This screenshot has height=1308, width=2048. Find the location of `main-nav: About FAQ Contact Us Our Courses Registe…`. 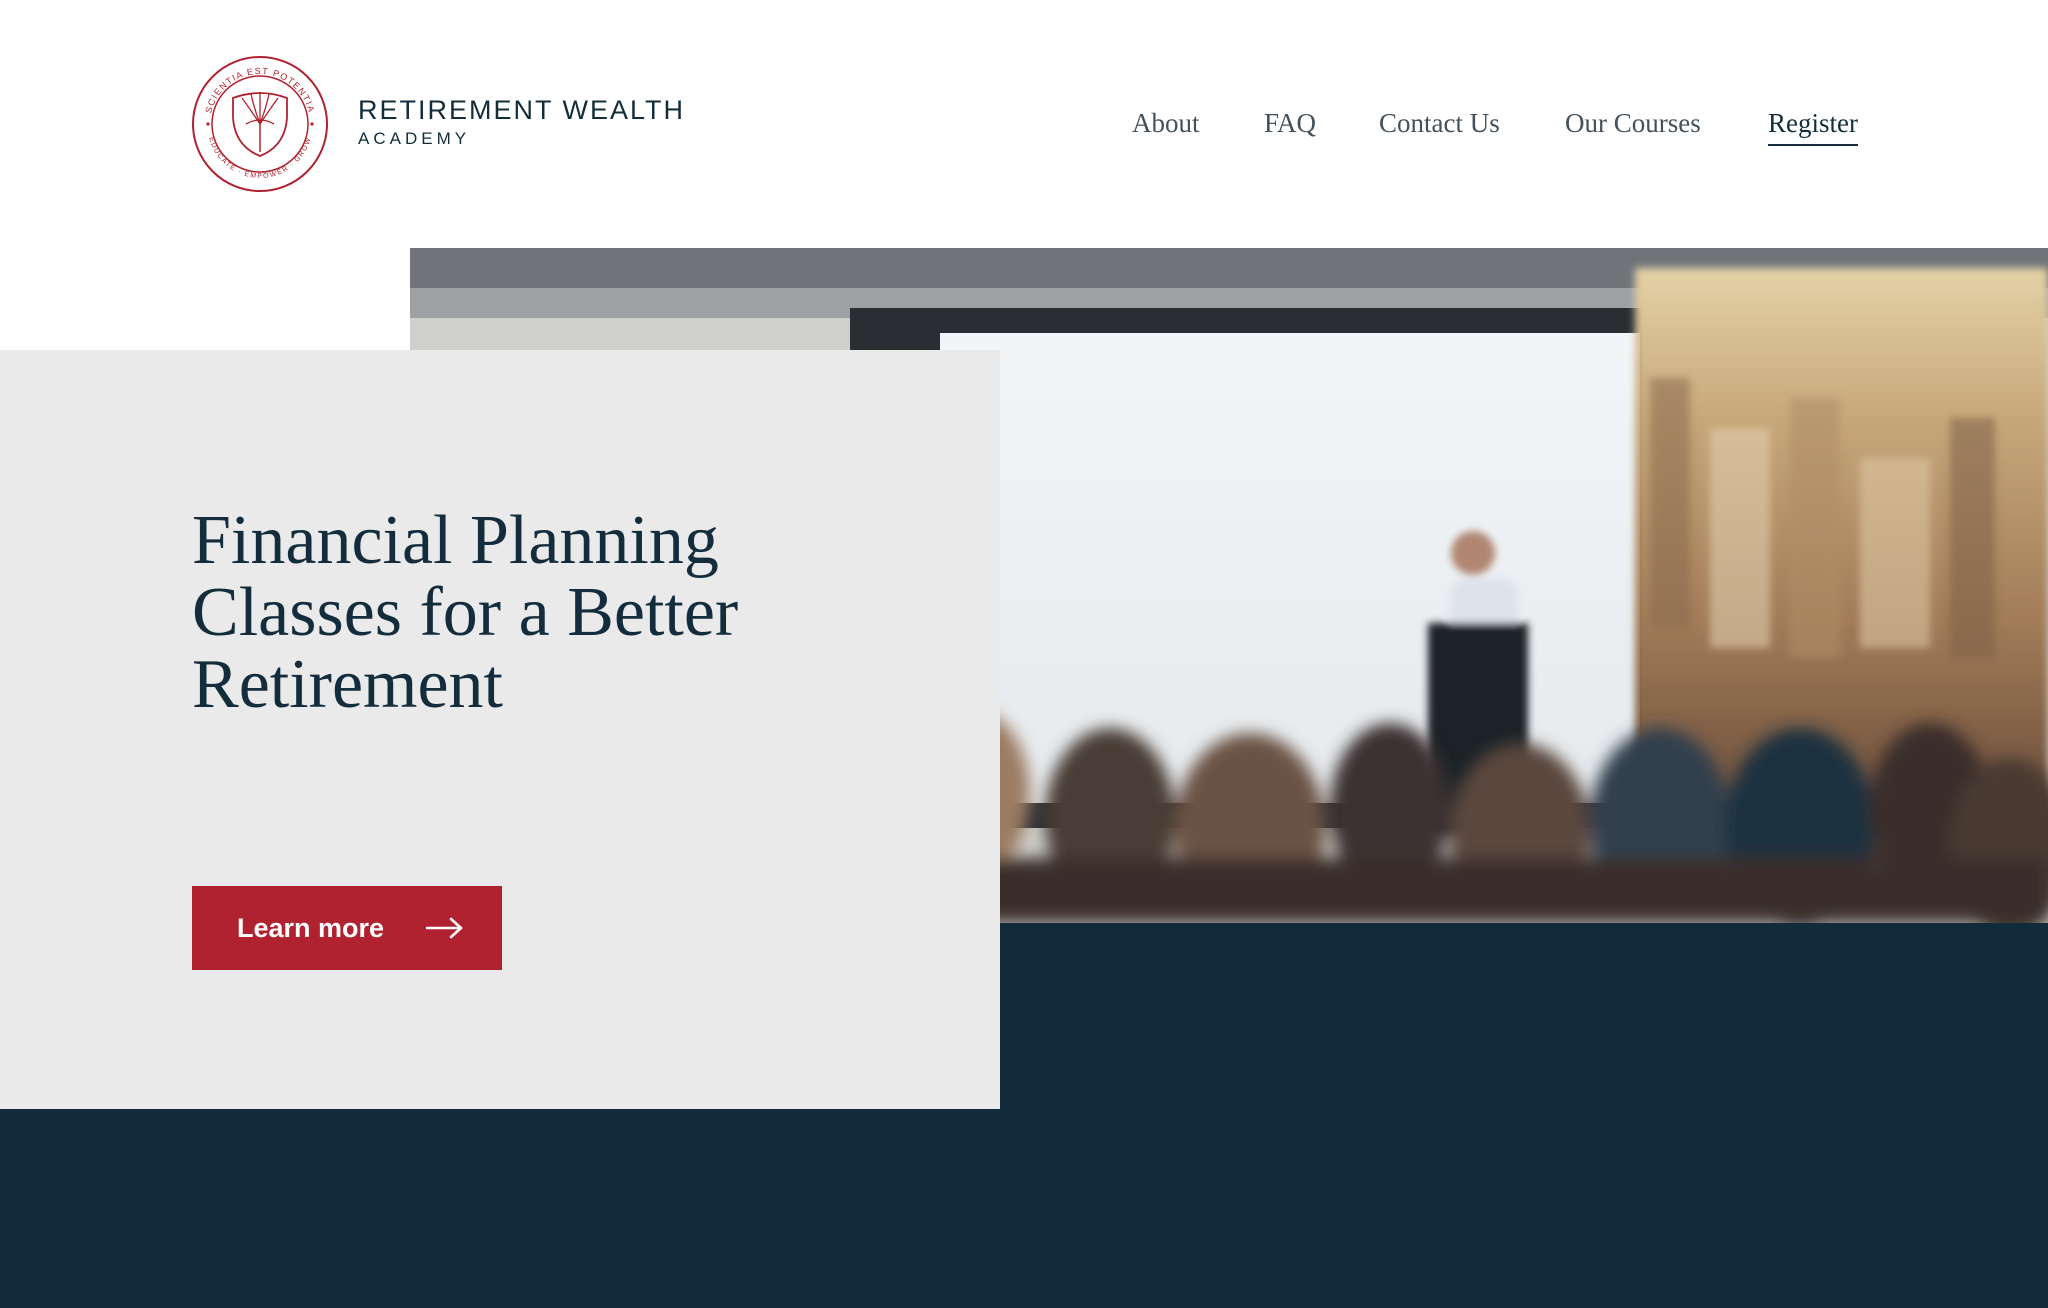

main-nav: About FAQ Contact Us Our Courses Registe… is located at coordinates (1024, 126).